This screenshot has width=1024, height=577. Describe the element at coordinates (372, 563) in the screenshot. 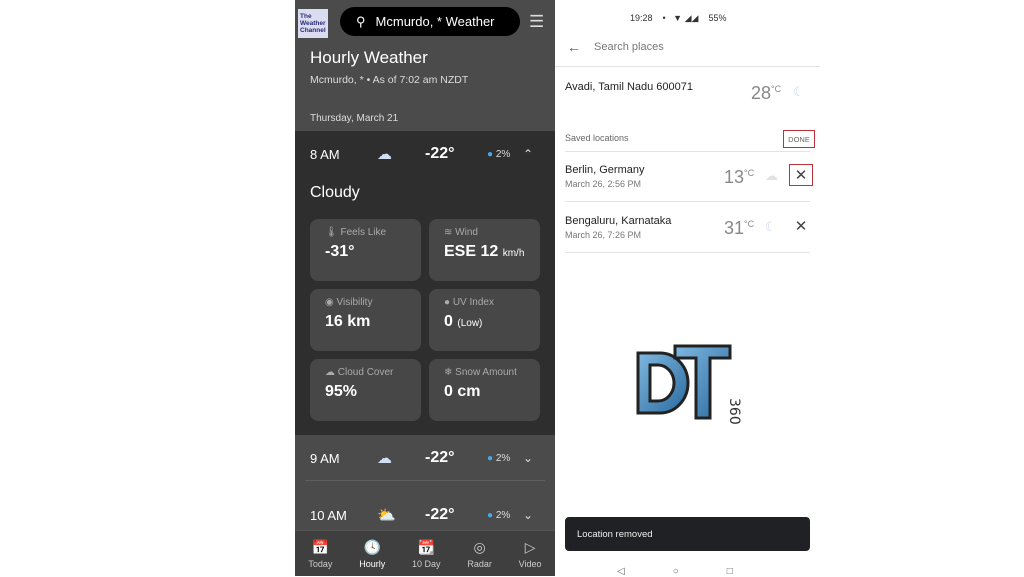

I see `nav-label: Hourly` at that location.